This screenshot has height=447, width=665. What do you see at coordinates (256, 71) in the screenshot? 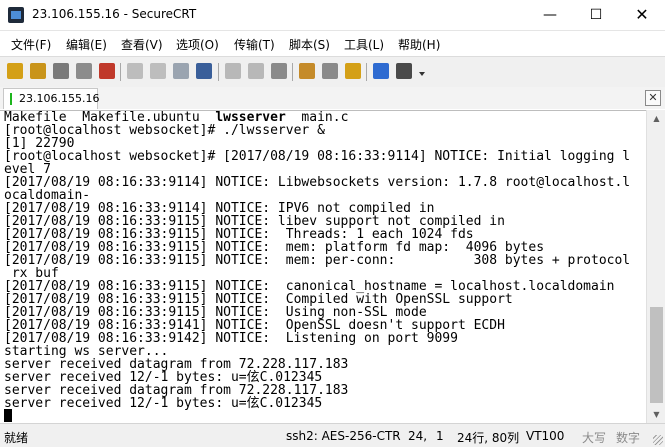
I see `print-selection-icon` at bounding box center [256, 71].